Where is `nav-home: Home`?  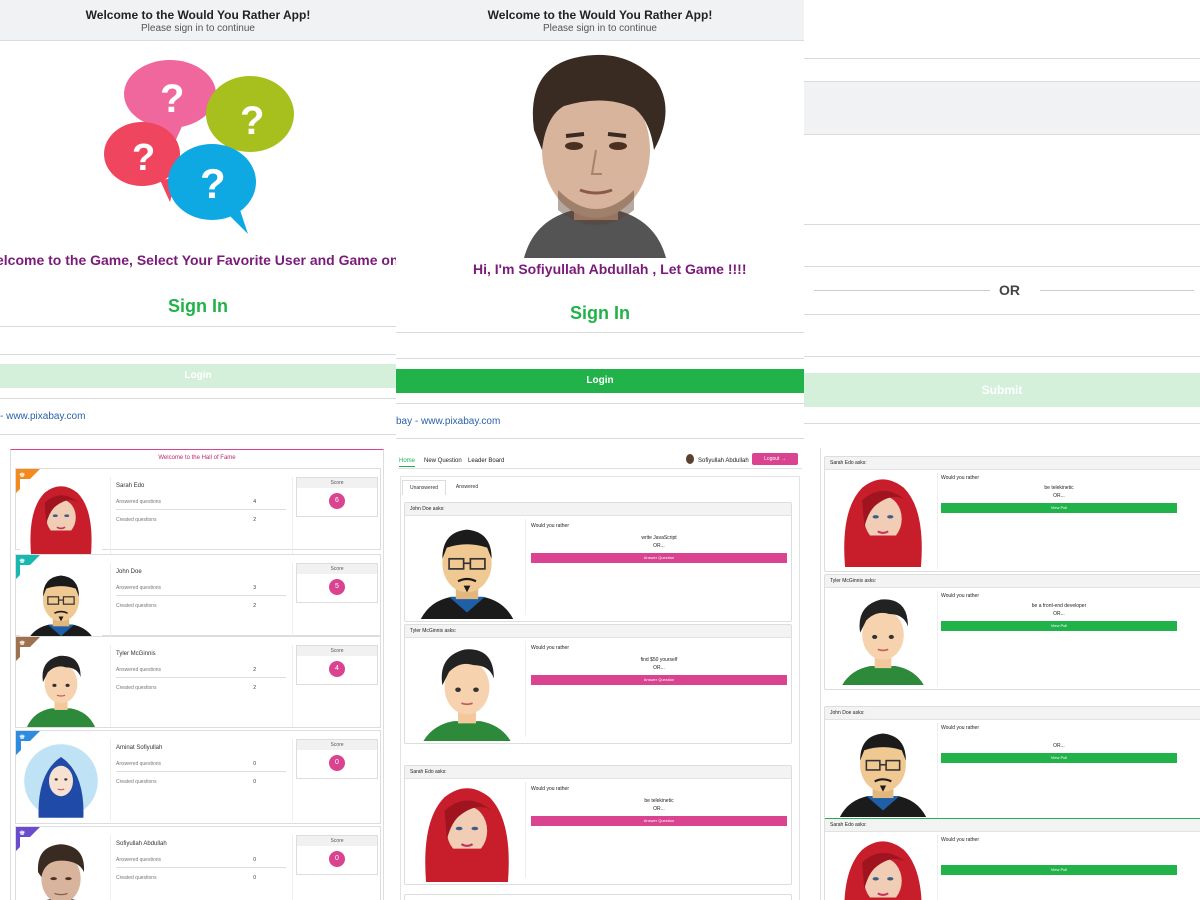
nav-home: Home is located at coordinates (407, 462).